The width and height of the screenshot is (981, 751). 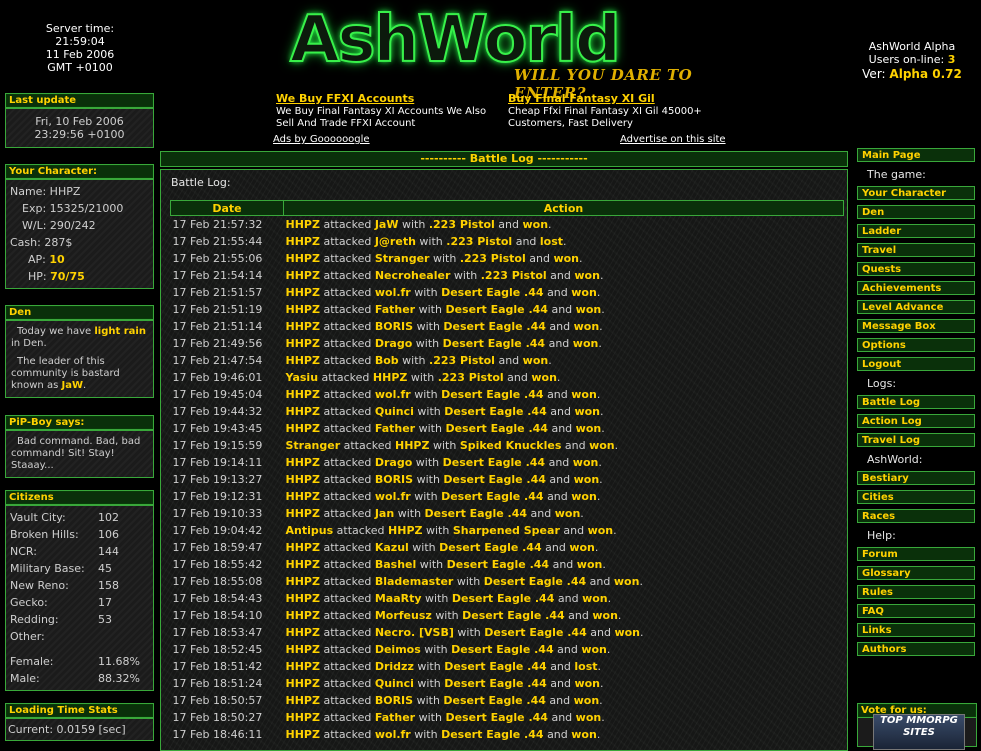 I want to click on nav-item-action-log: Action Log, so click(x=916, y=421).